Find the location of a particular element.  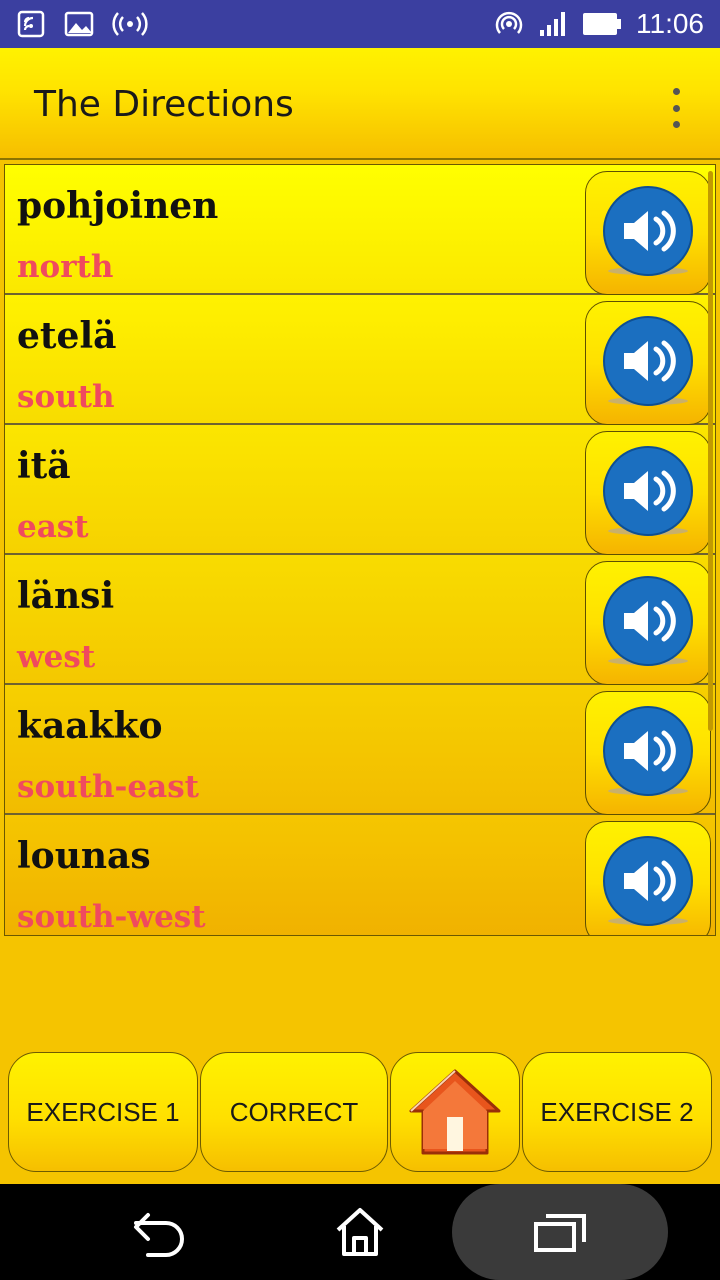

system-home-button is located at coordinates (360, 1232).